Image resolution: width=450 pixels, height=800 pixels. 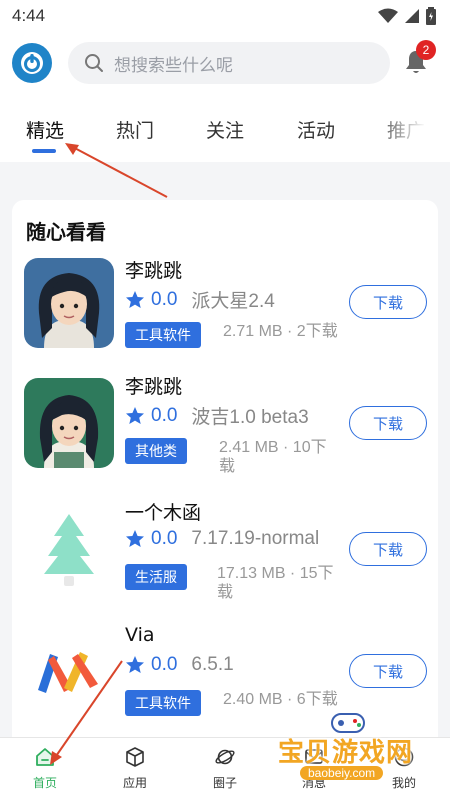 I want to click on app-meta: 2.41 MB · 10下 载, so click(x=273, y=457).